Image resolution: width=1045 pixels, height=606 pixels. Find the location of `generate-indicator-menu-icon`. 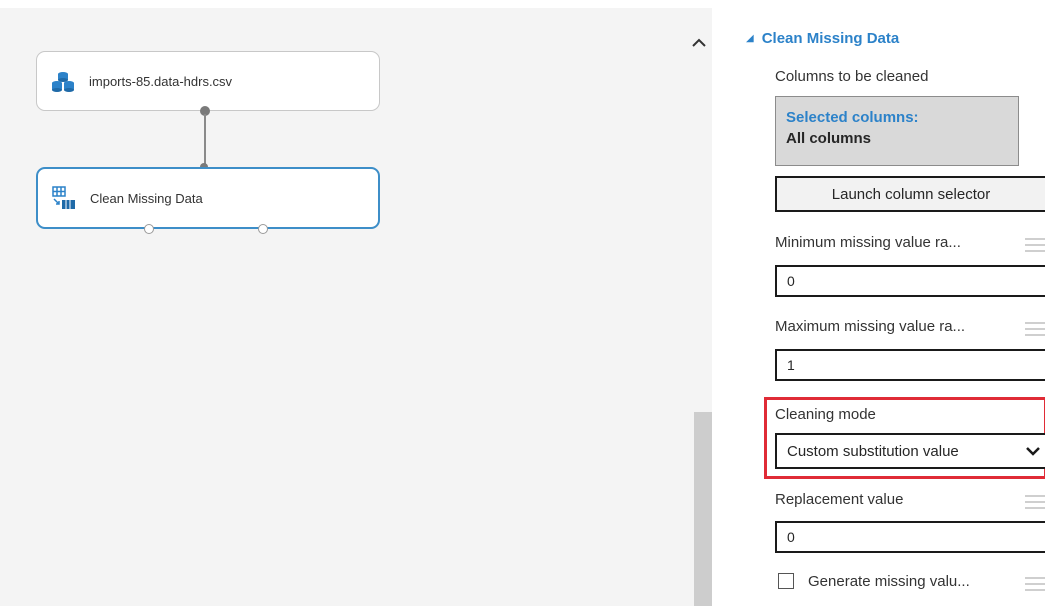

generate-indicator-menu-icon is located at coordinates (1035, 584).